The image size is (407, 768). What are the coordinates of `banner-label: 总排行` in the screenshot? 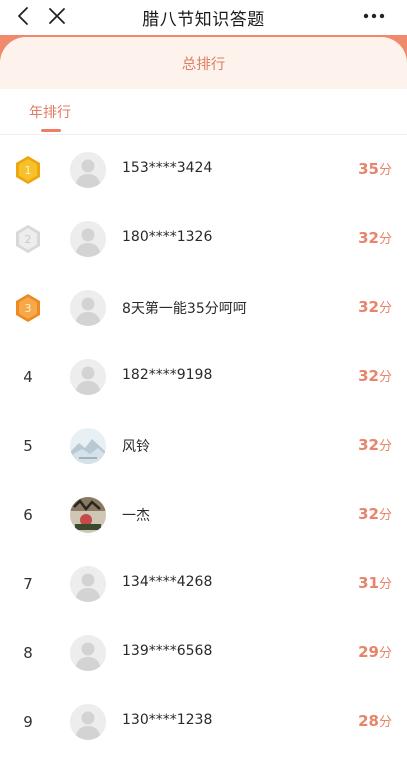 It's located at (203, 65).